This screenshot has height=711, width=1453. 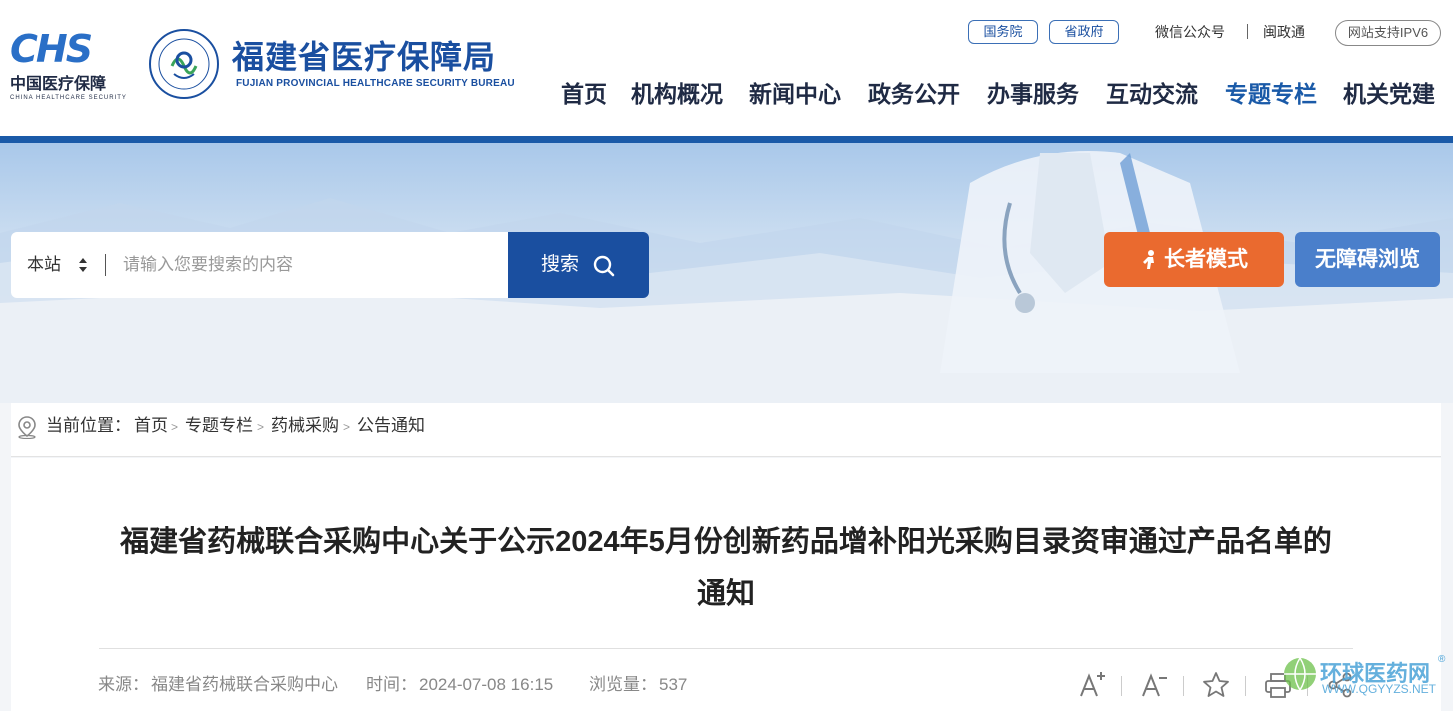 What do you see at coordinates (58, 84) in the screenshot?
I see `chs-logo-cn: 中国医疗保障` at bounding box center [58, 84].